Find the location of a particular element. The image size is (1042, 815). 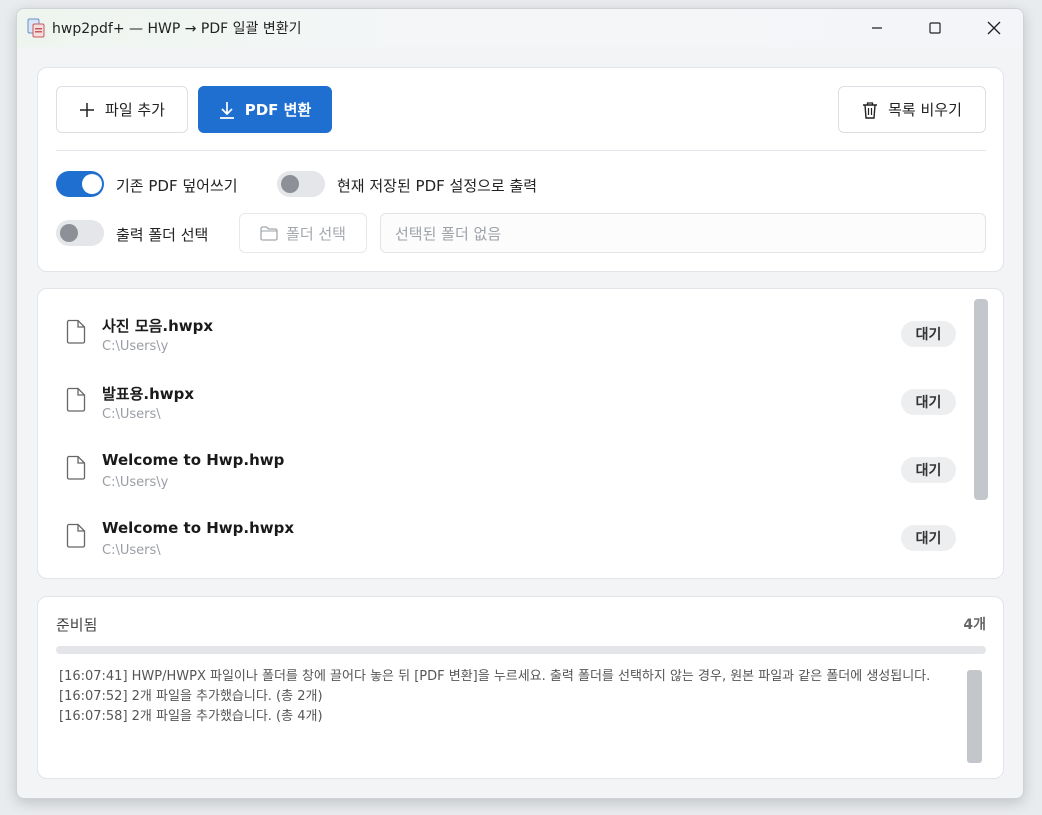

clear-list-button: 목록 비우기 is located at coordinates (912, 109).